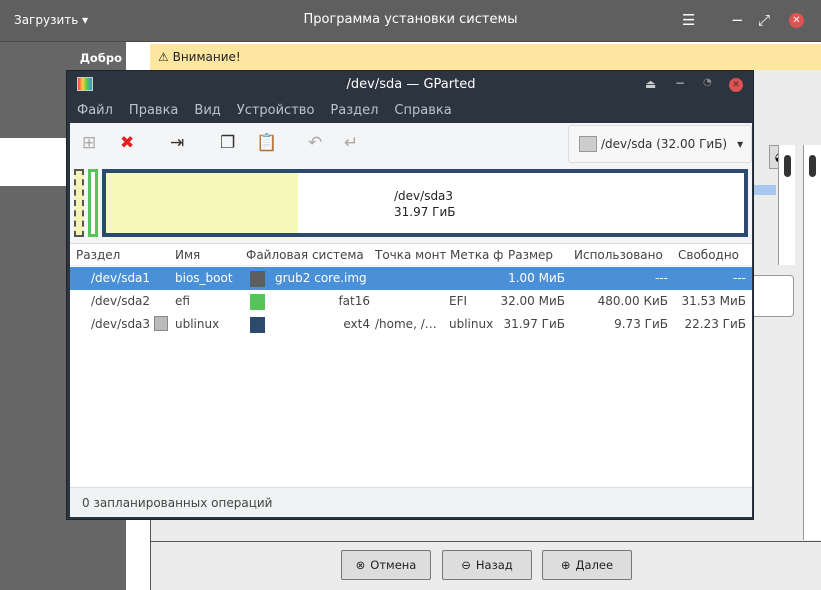 The height and width of the screenshot is (590, 821). Describe the element at coordinates (153, 111) in the screenshot. I see `menu-edit: Правка` at that location.